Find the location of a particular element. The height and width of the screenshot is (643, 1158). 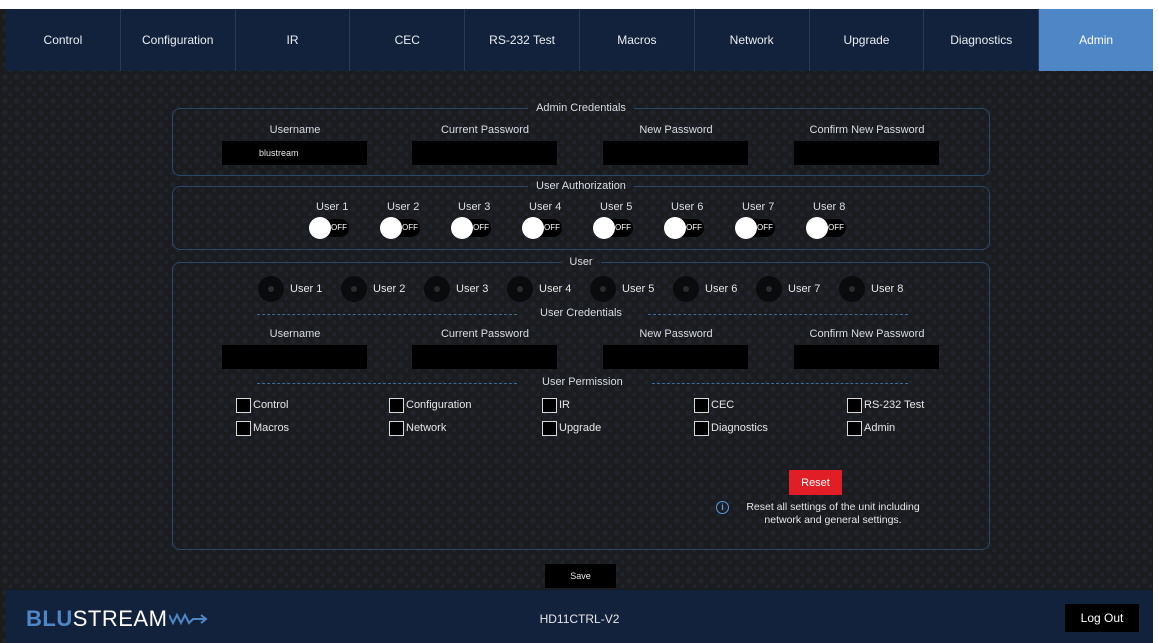

permission-network-label: Network is located at coordinates (426, 428).